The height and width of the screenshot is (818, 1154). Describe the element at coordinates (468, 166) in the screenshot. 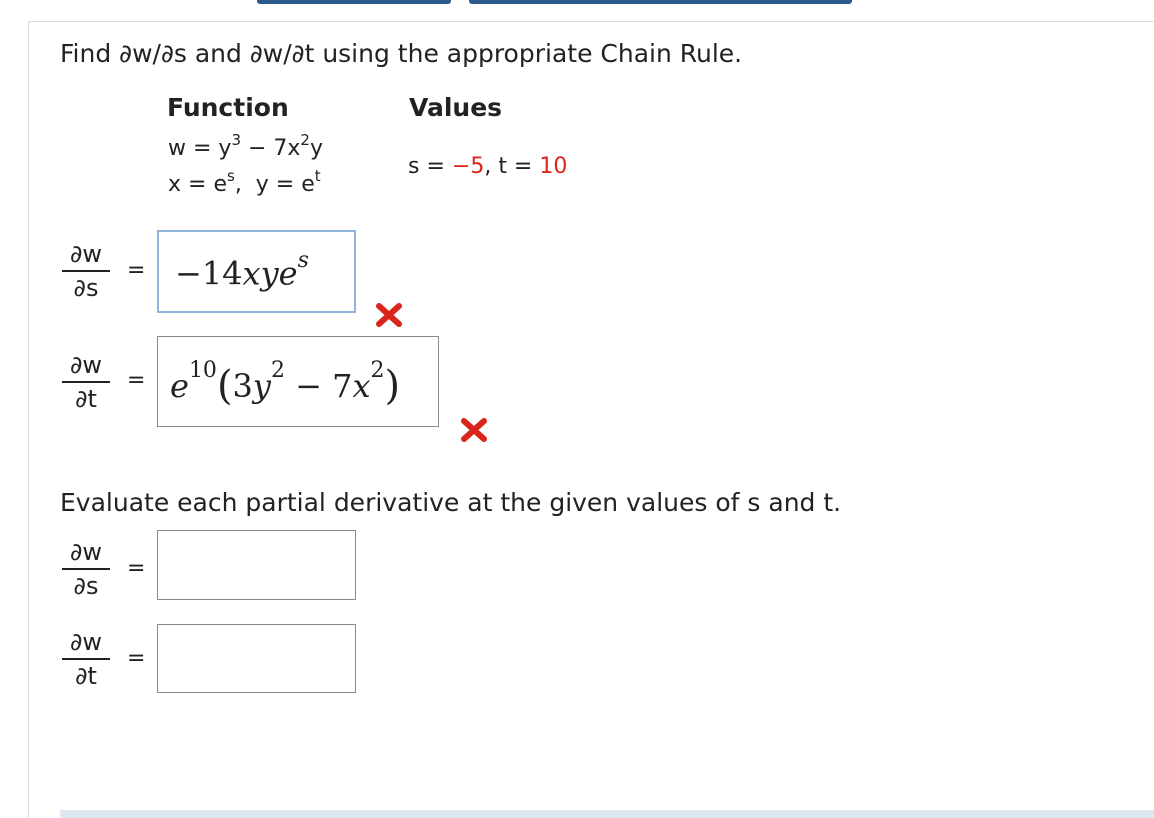

I see `value-s: −5` at that location.